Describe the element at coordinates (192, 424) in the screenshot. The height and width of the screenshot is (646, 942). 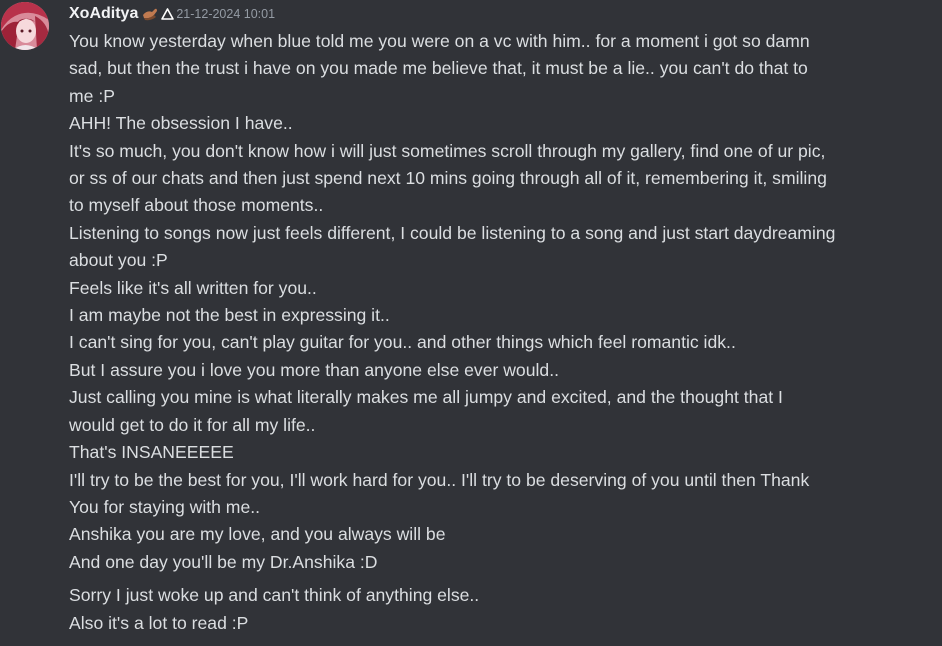
I see `message-line: would get to do it for all my life..` at that location.